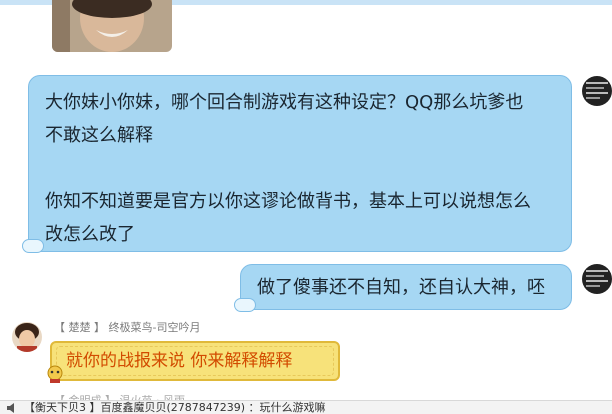  What do you see at coordinates (10, 408) in the screenshot?
I see `speaker-icon` at bounding box center [10, 408].